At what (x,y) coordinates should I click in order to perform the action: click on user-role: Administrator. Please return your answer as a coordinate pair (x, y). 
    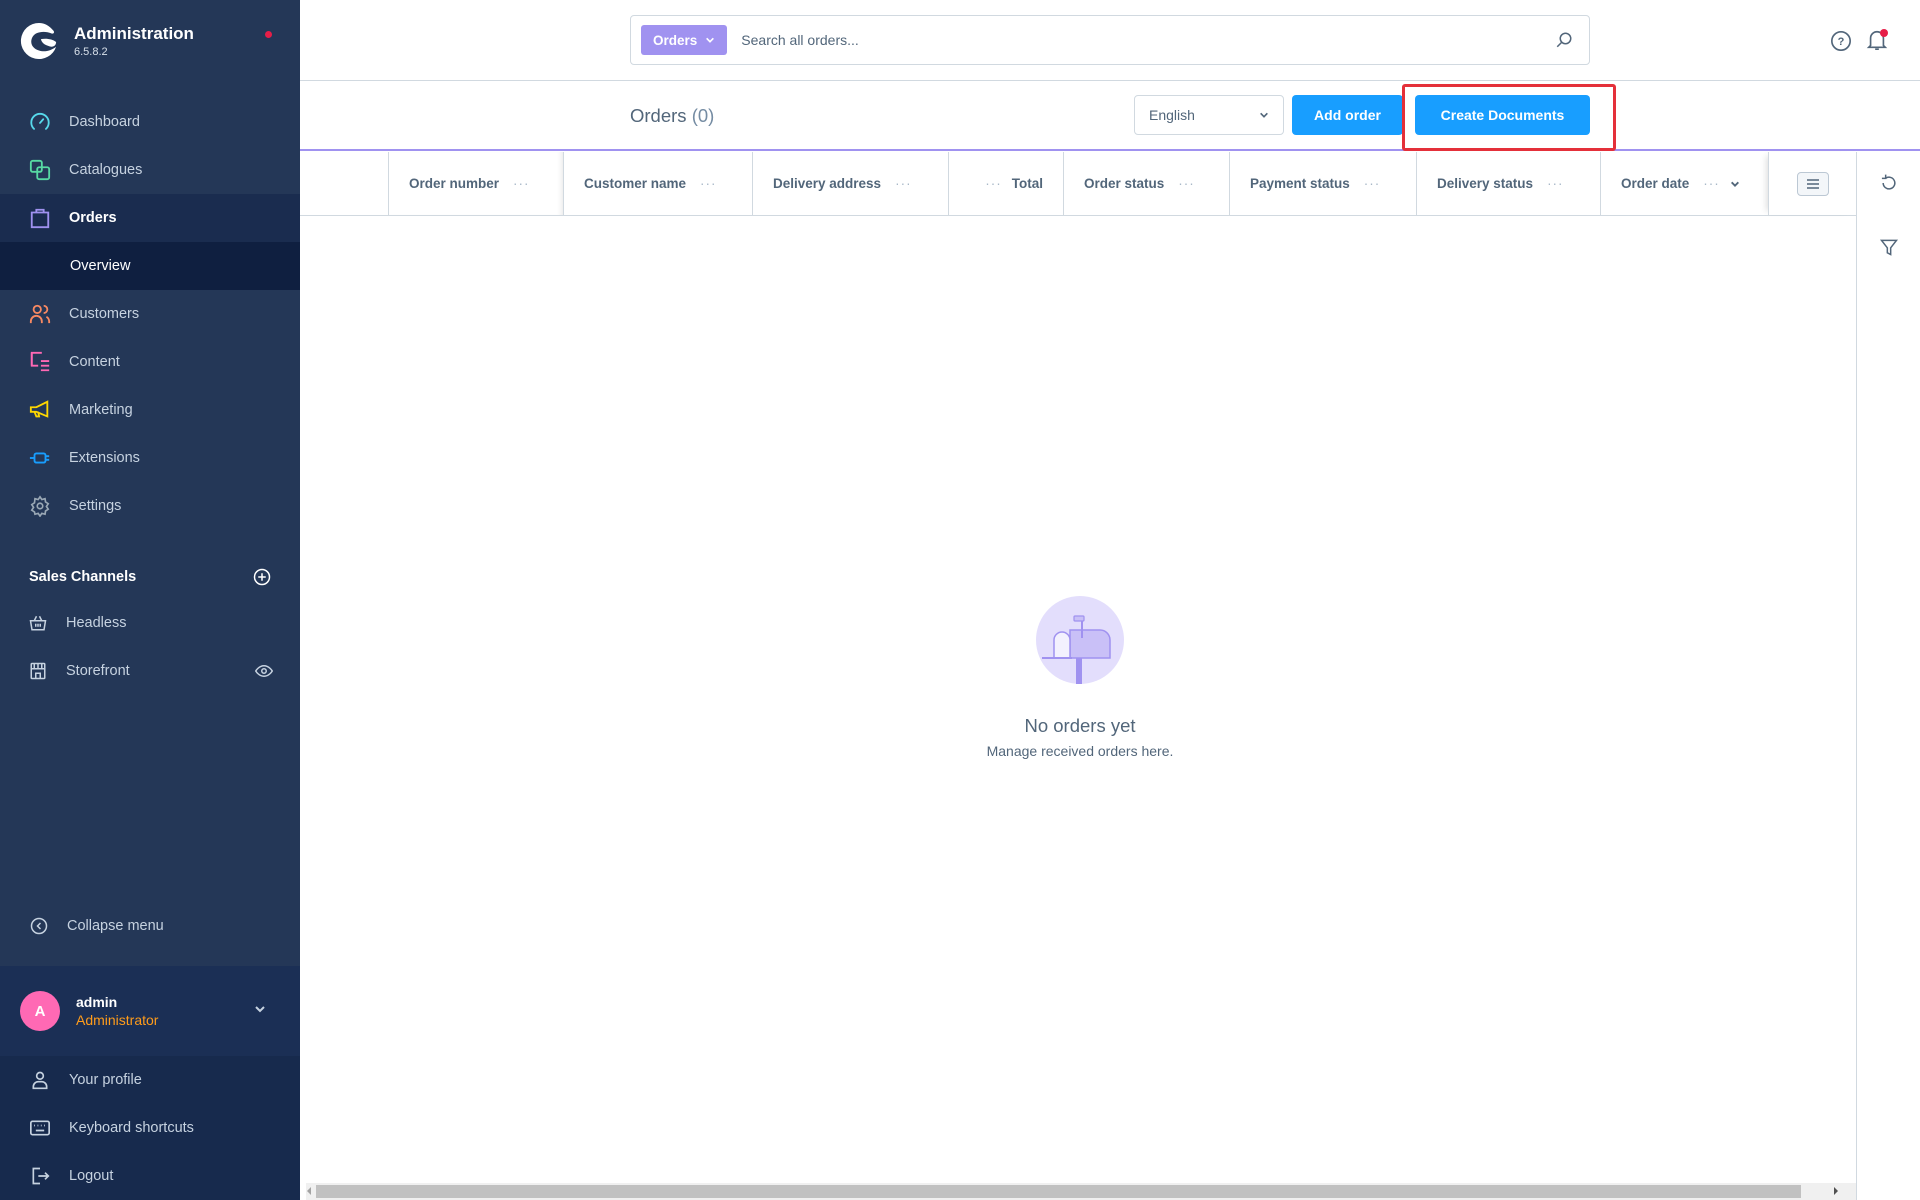
    Looking at the image, I should click on (117, 1020).